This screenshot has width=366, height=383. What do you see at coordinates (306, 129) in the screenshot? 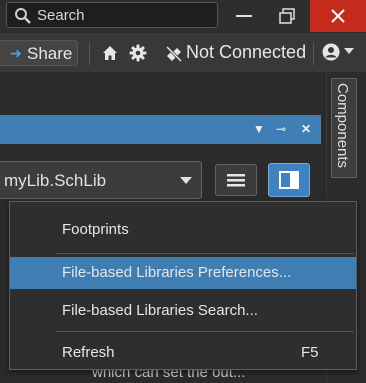
I see `panel-close-icon: ✕` at bounding box center [306, 129].